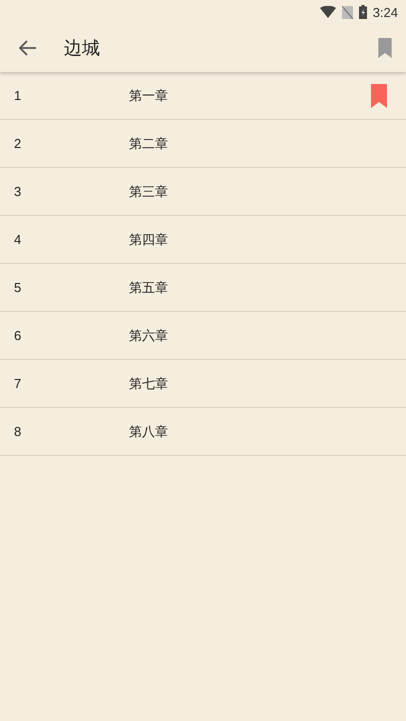 This screenshot has width=406, height=721. Describe the element at coordinates (203, 336) in the screenshot. I see `chapter-row: 6 第六章` at that location.